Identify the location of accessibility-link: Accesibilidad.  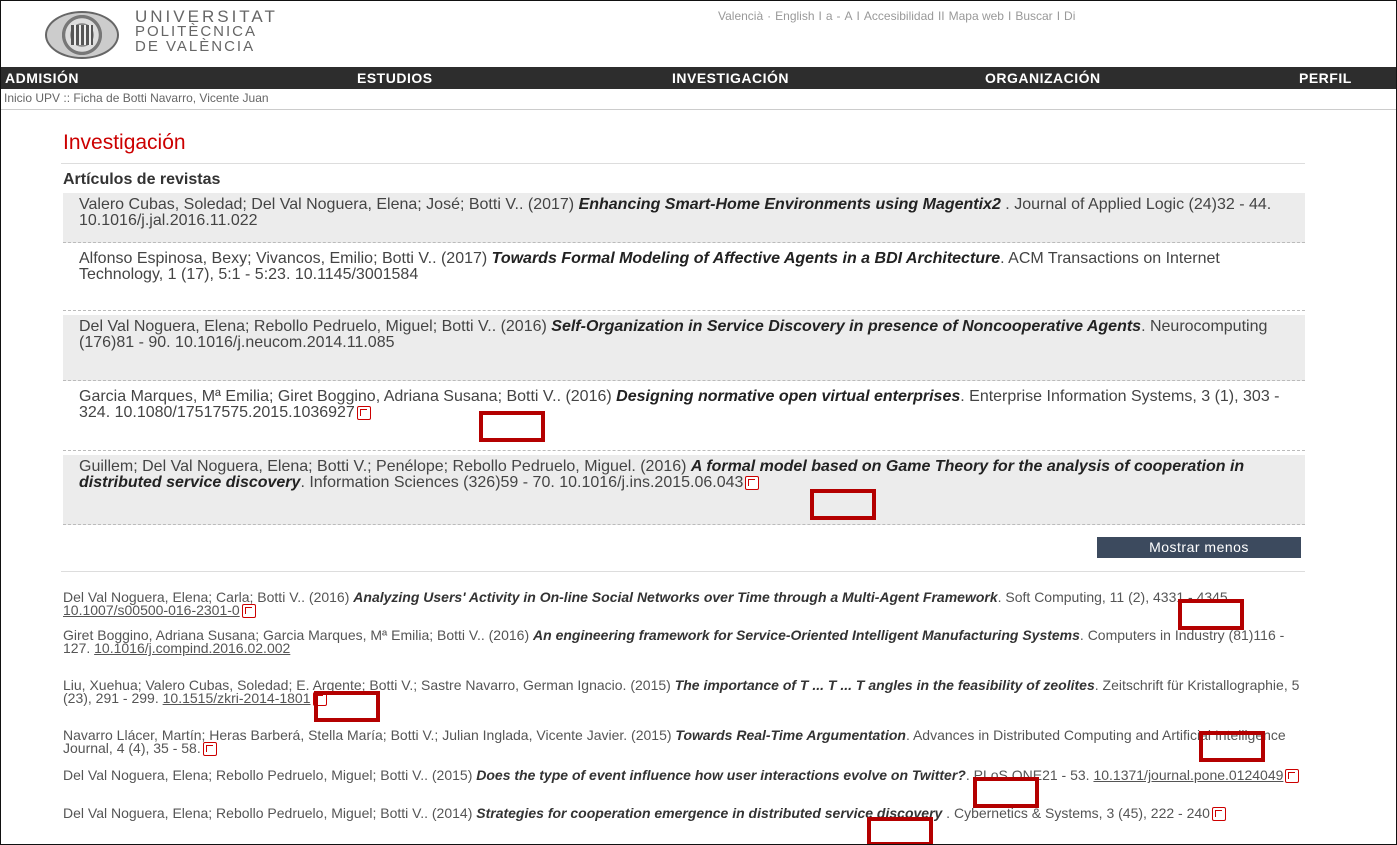
(899, 16).